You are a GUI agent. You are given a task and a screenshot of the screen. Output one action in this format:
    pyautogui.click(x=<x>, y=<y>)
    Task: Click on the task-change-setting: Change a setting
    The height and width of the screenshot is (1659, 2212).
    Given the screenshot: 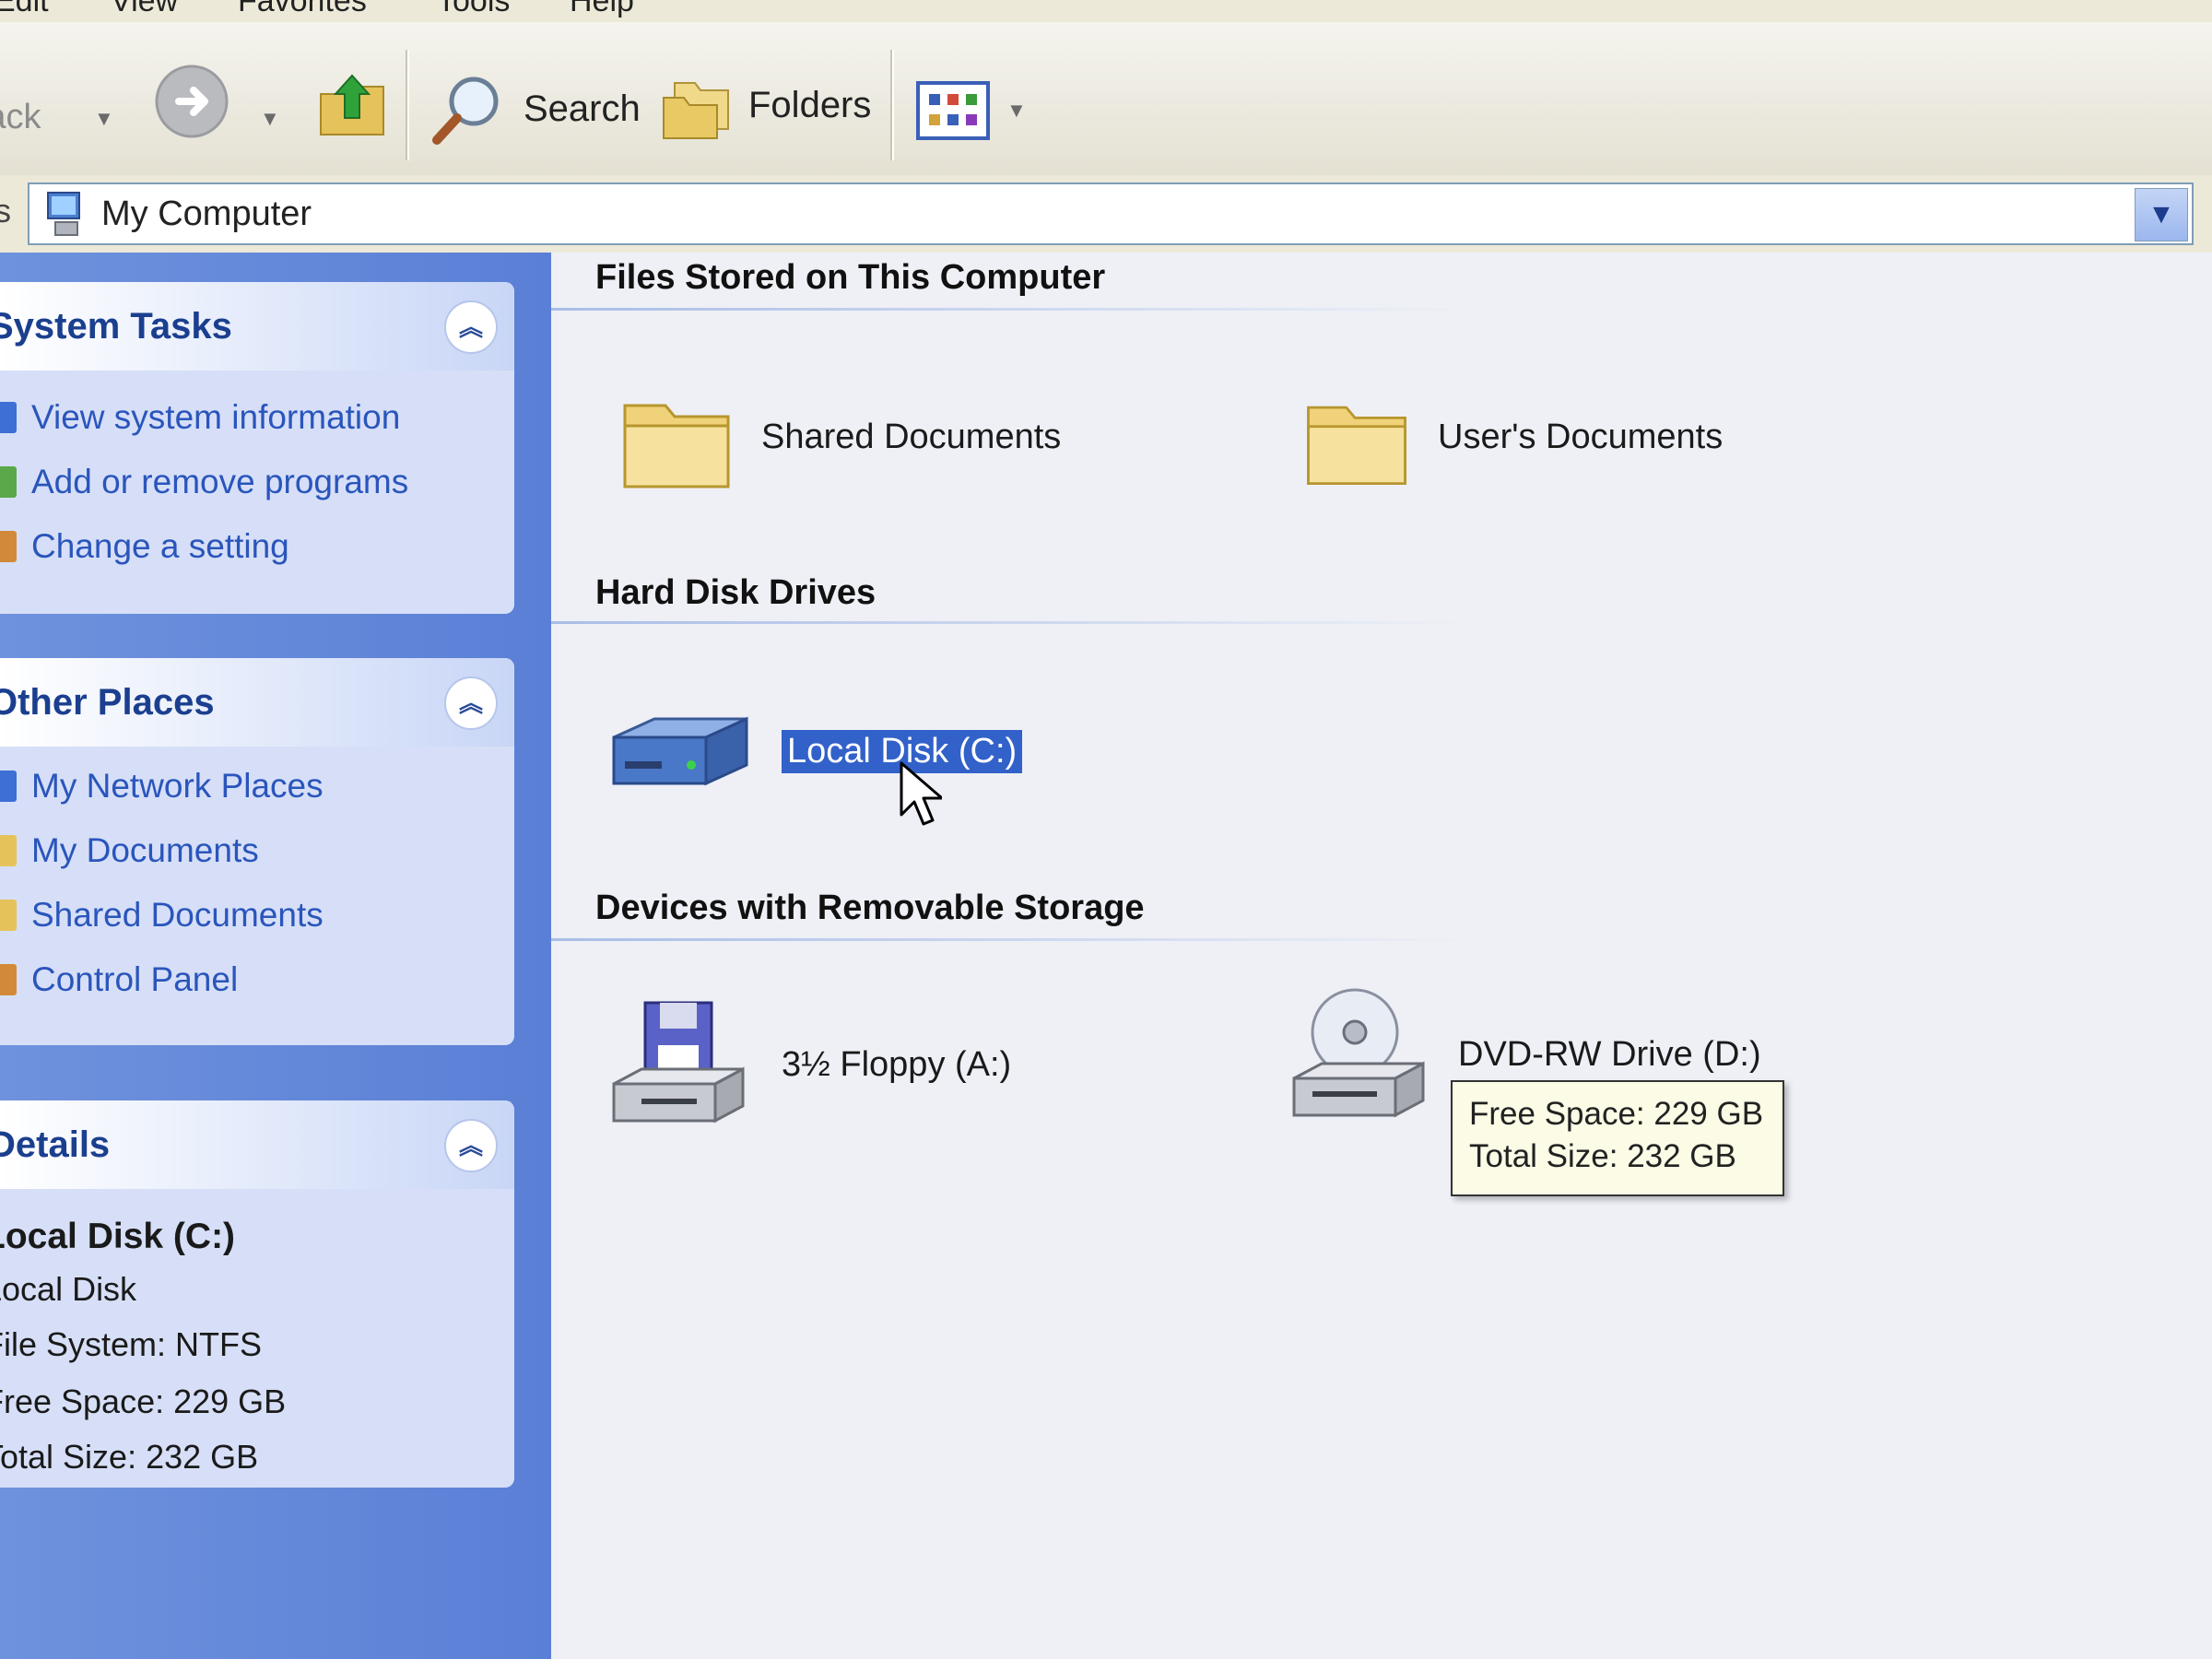 What is the action you would take?
    pyautogui.click(x=144, y=546)
    